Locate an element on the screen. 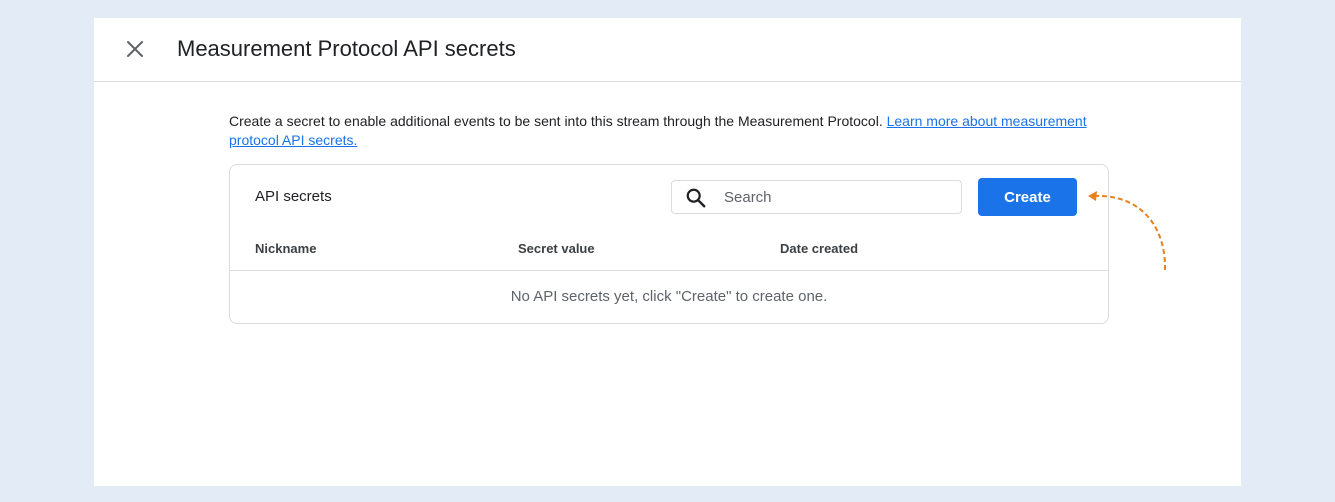 Image resolution: width=1335 pixels, height=502 pixels. table-header: Nickname Secret value Date created is located at coordinates (669, 253).